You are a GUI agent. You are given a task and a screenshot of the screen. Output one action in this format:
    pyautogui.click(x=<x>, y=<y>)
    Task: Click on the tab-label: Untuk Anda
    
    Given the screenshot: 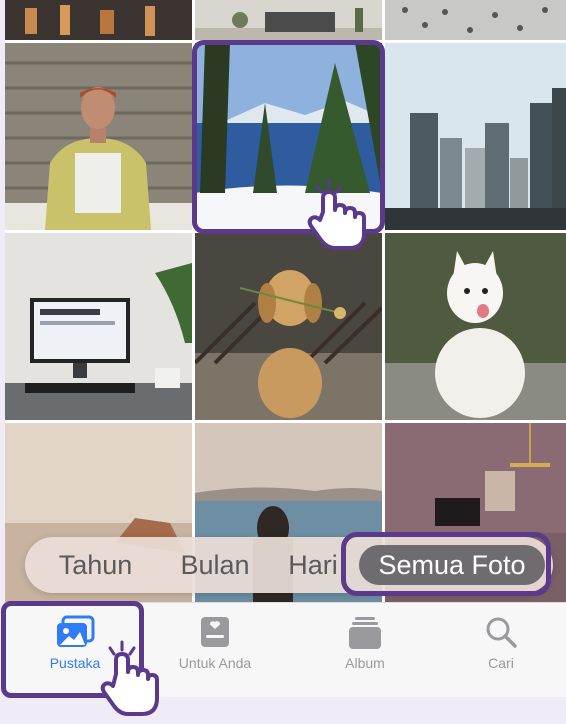 What is the action you would take?
    pyautogui.click(x=215, y=663)
    